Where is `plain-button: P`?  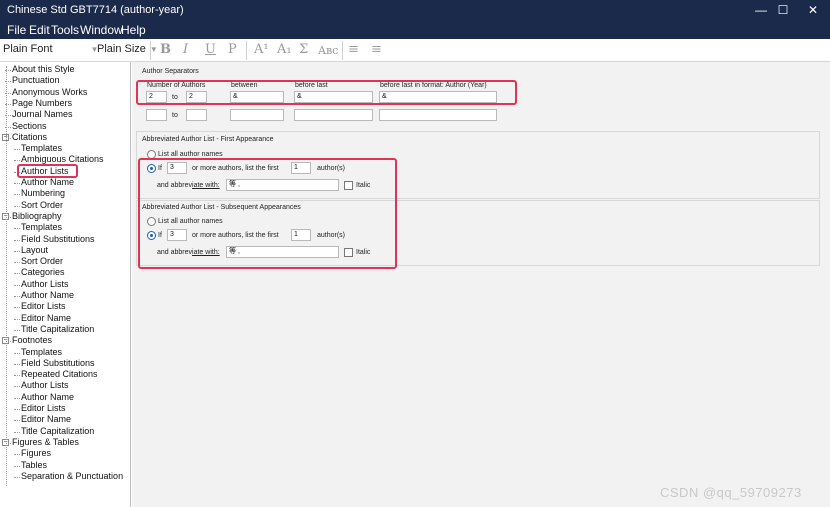 plain-button: P is located at coordinates (232, 49).